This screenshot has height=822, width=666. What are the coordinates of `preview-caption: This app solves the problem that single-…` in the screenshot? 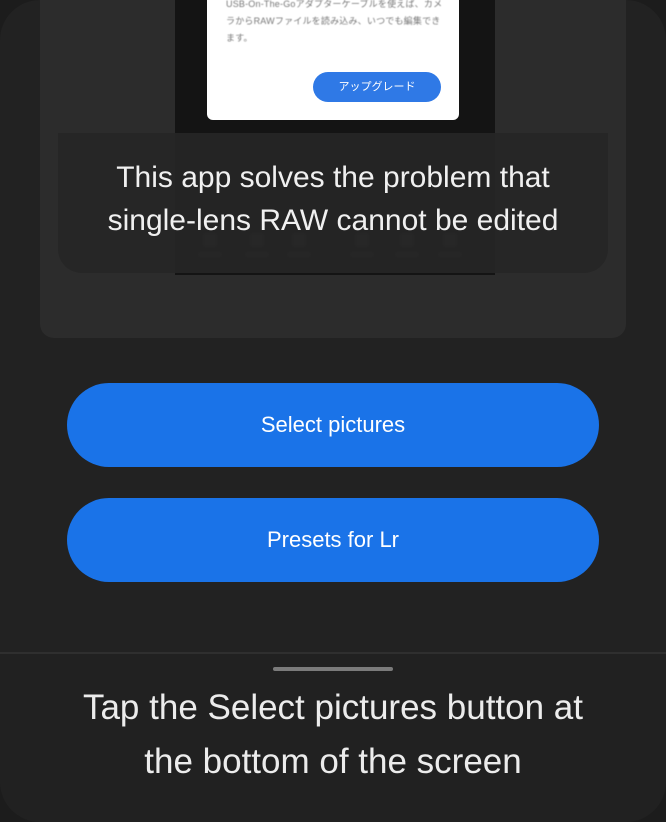 It's located at (333, 199).